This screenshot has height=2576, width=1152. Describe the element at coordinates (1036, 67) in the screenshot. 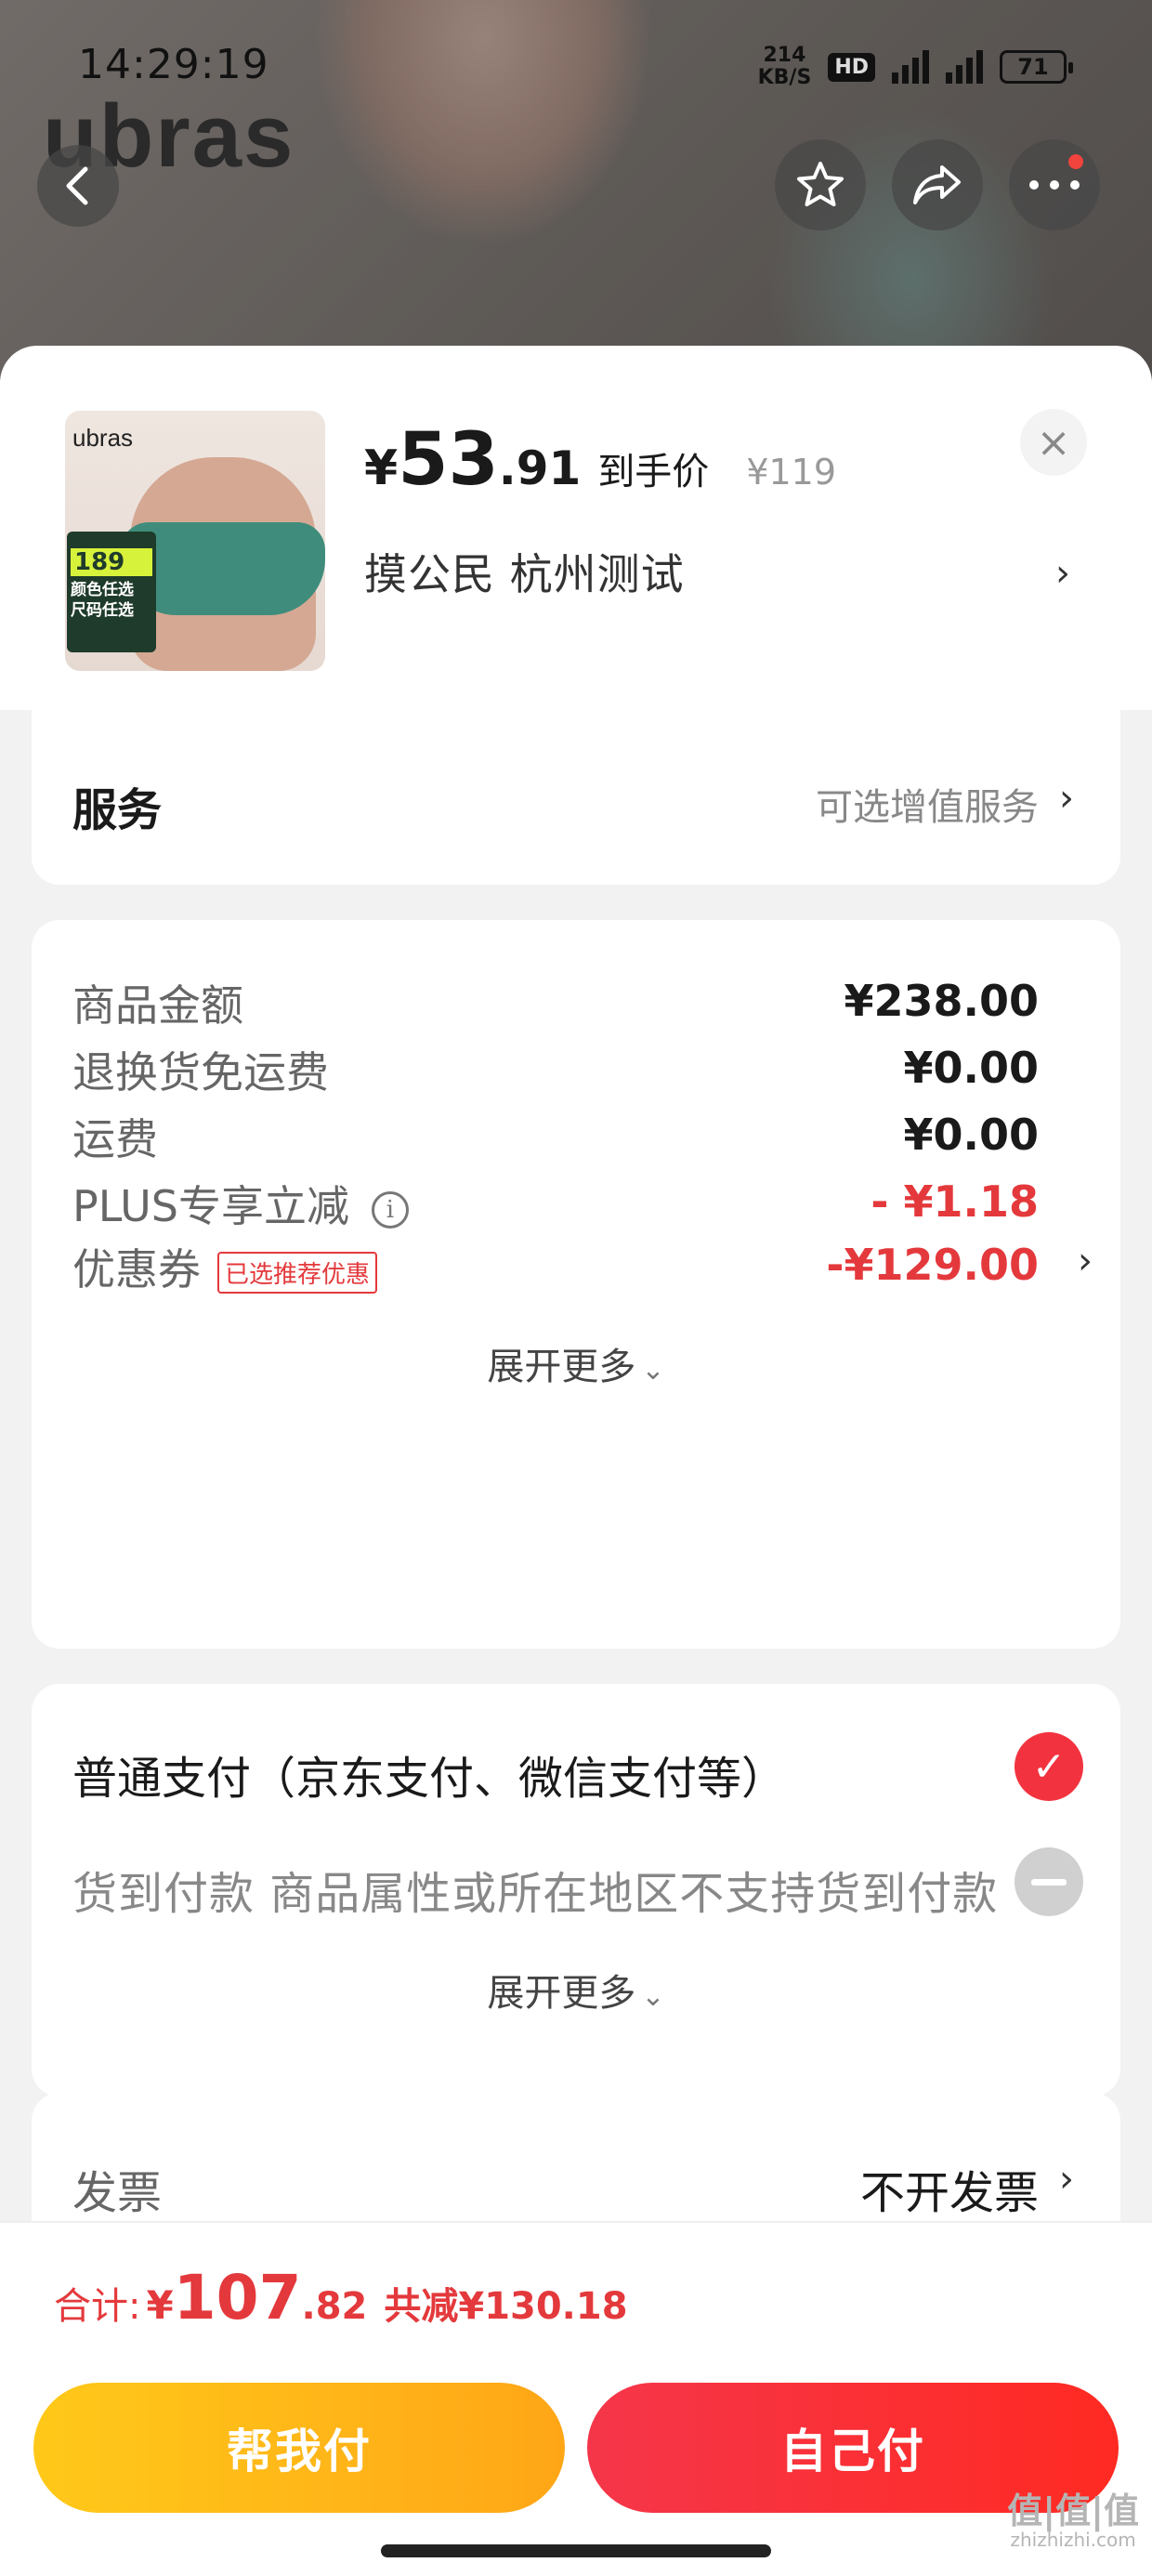

I see `battery-icon: 71` at that location.